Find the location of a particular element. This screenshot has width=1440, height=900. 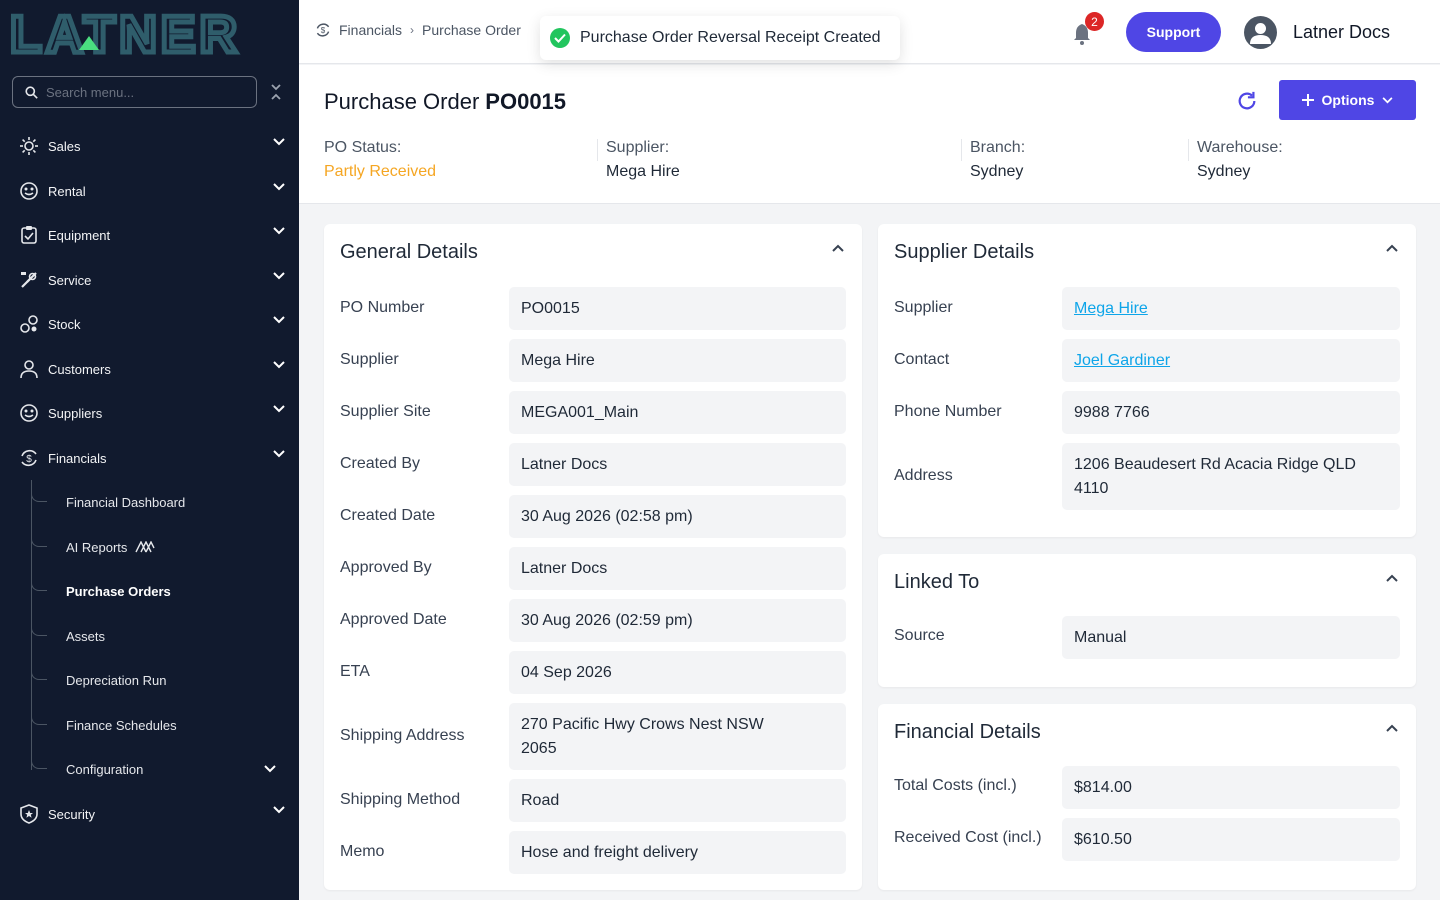

refresh-icon is located at coordinates (1247, 101).